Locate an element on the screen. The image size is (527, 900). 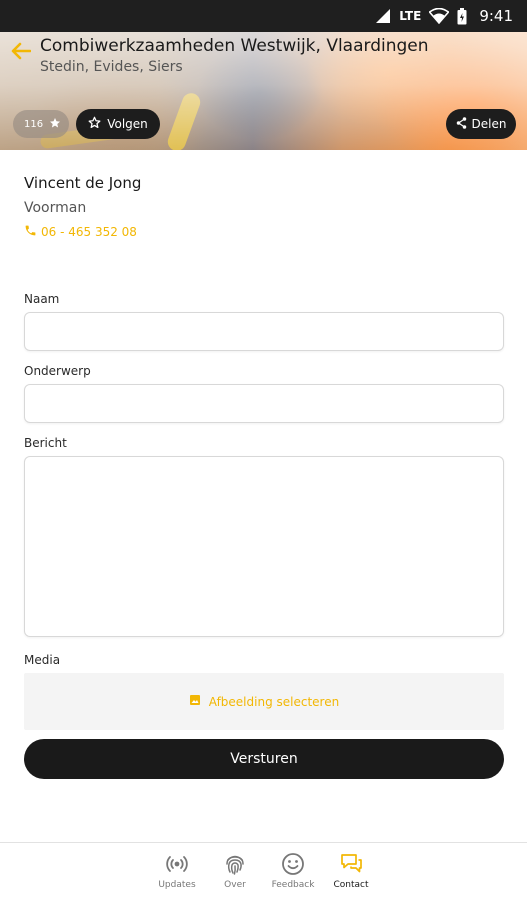
nav-label-over: Over is located at coordinates (235, 885).